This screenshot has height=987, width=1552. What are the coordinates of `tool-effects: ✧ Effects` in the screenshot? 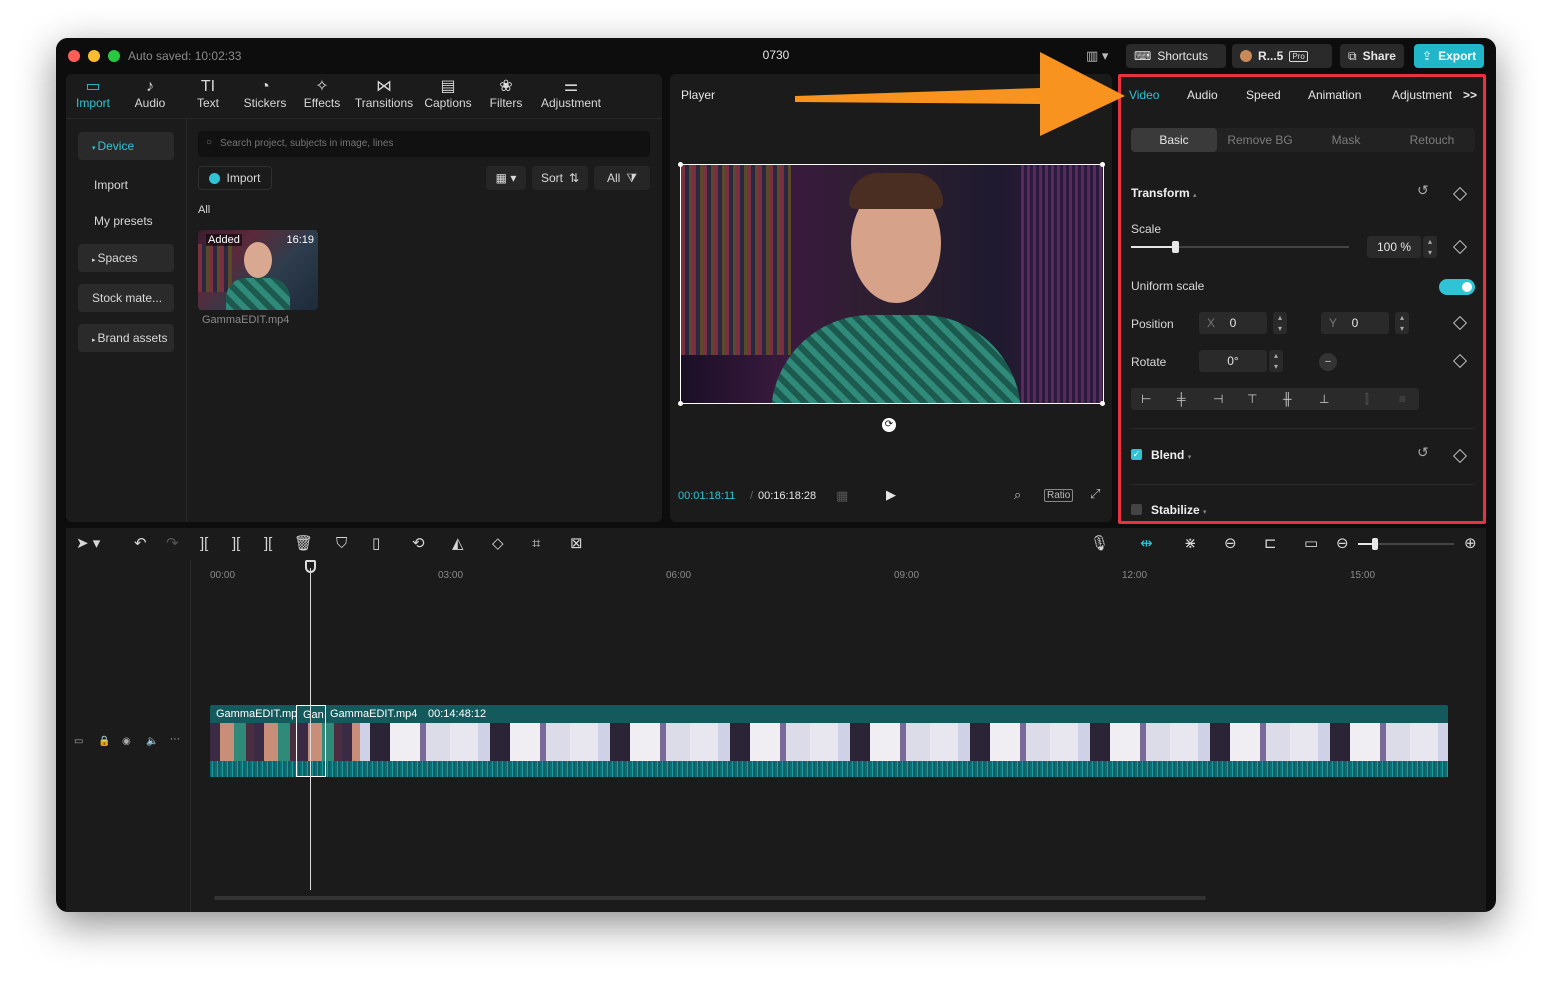 It's located at (322, 94).